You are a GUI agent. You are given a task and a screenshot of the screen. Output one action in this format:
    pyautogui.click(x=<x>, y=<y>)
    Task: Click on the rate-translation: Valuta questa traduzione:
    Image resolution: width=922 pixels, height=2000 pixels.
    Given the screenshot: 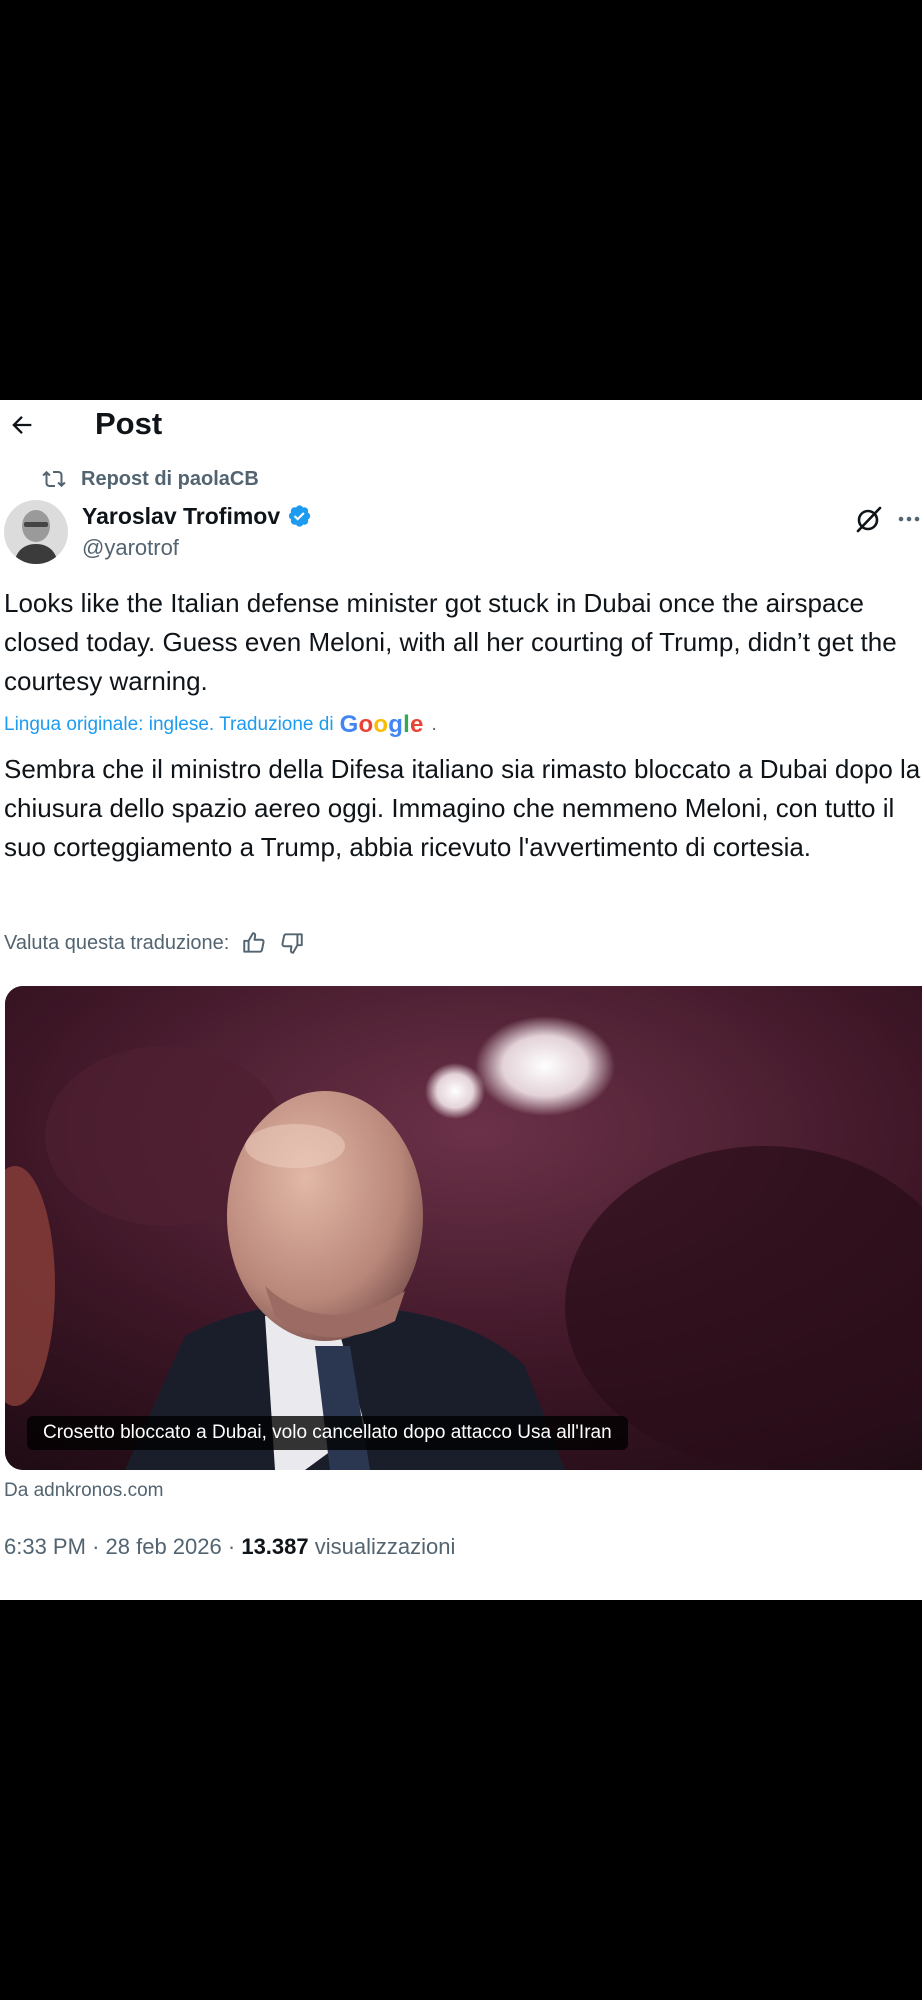 What is the action you would take?
    pyautogui.click(x=154, y=943)
    